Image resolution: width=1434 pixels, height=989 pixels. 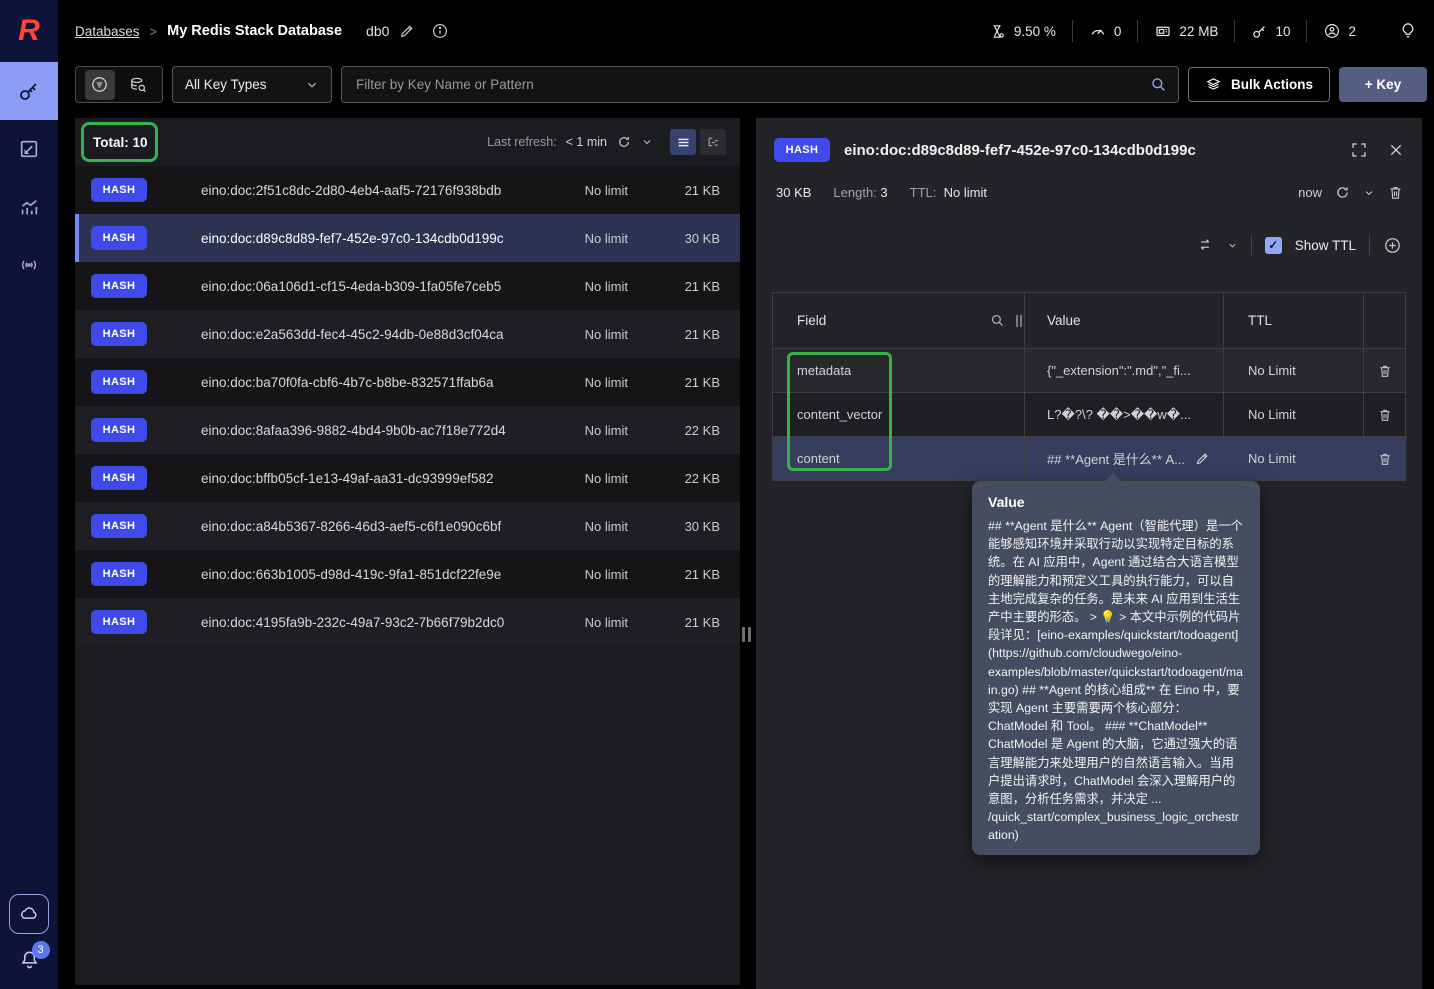 What do you see at coordinates (1098, 31) in the screenshot?
I see `gauge-icon` at bounding box center [1098, 31].